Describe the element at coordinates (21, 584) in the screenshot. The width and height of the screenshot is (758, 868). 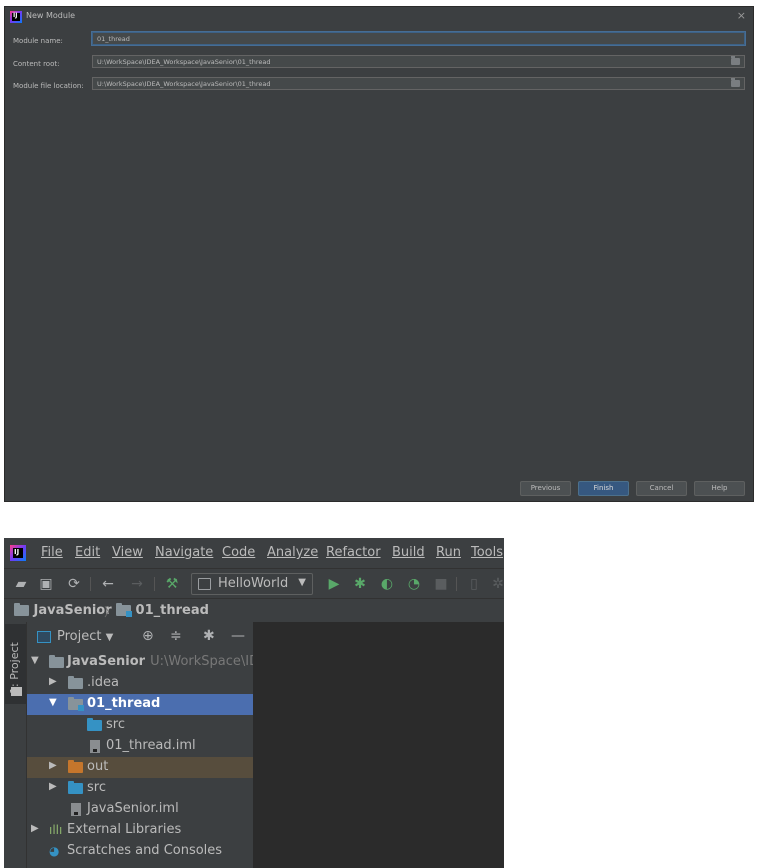
I see `open-folder-icon: ▰` at that location.